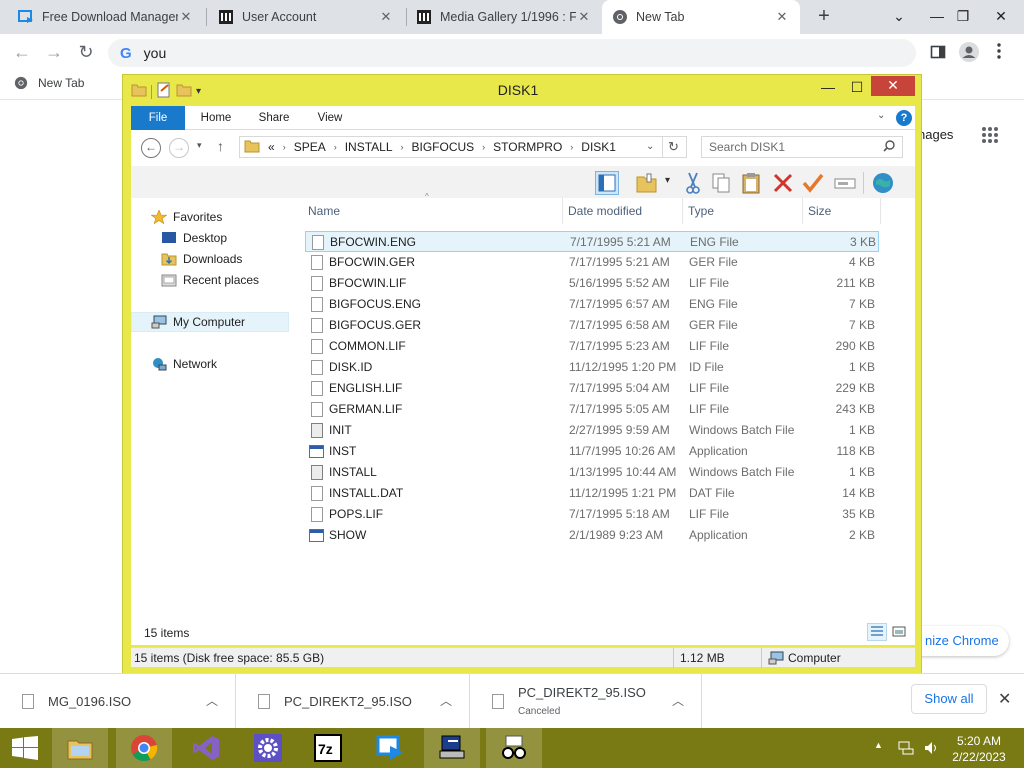 This screenshot has width=1024, height=768. I want to click on search-input: Search DISK1, so click(802, 147).